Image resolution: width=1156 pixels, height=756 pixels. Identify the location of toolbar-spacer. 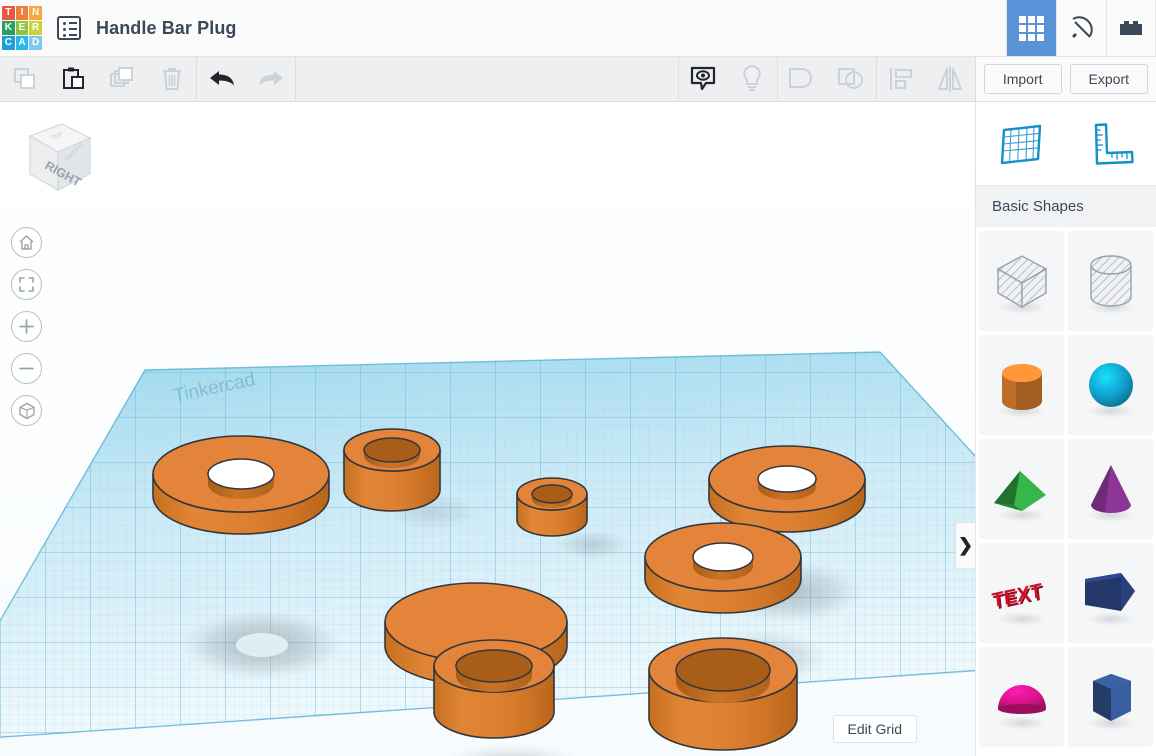
(487, 79).